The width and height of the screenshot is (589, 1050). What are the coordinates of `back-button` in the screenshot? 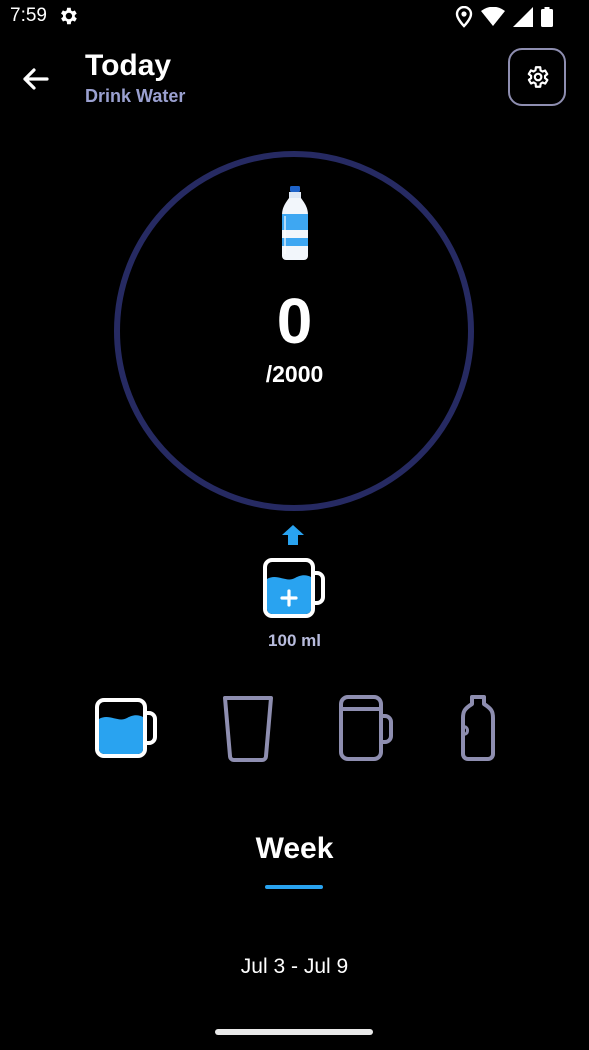 It's located at (35, 79).